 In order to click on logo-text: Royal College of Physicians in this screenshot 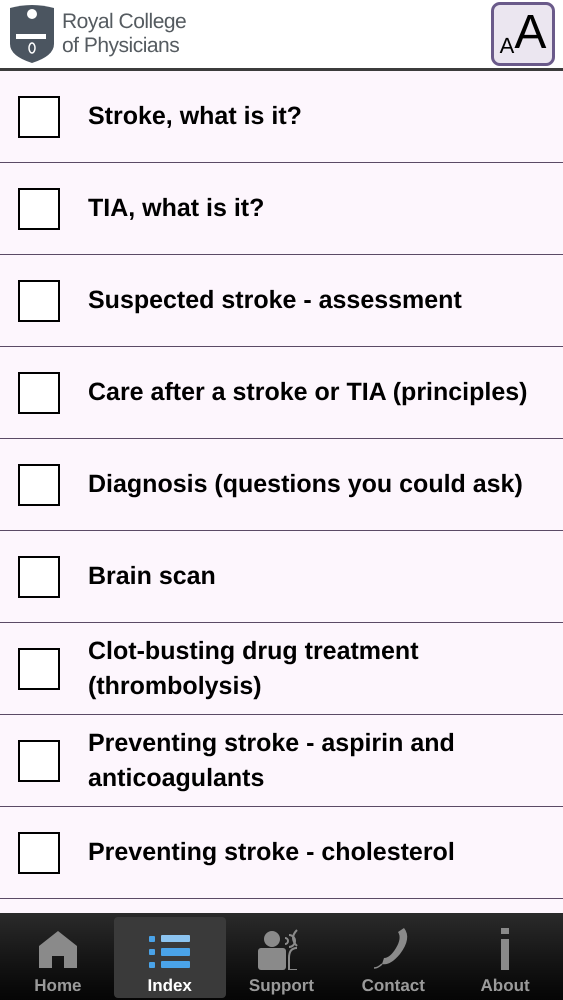, I will do `click(124, 34)`.